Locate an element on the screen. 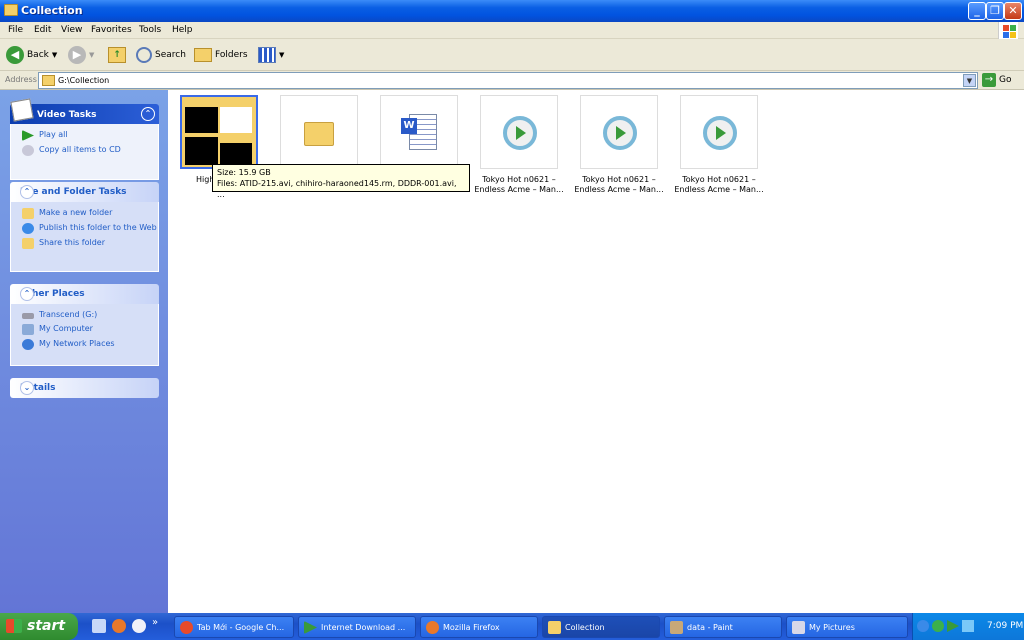  network-icon is located at coordinates (968, 626).